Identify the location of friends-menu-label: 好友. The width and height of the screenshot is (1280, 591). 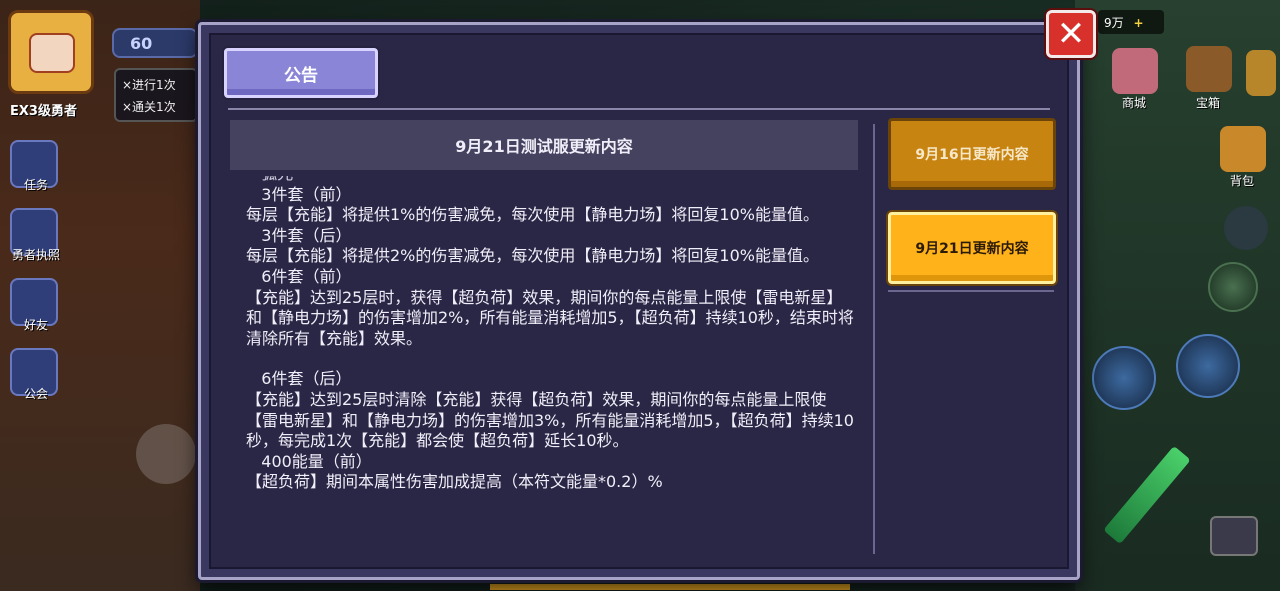
(35, 325).